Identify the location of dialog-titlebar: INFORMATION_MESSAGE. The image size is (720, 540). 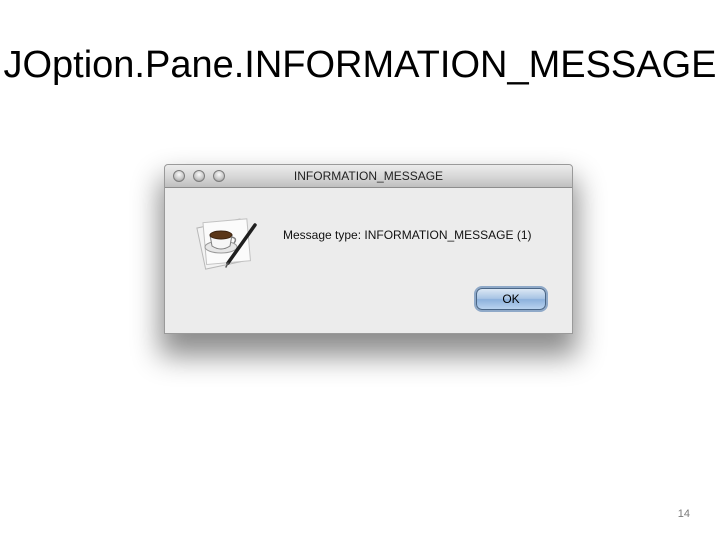
(368, 176).